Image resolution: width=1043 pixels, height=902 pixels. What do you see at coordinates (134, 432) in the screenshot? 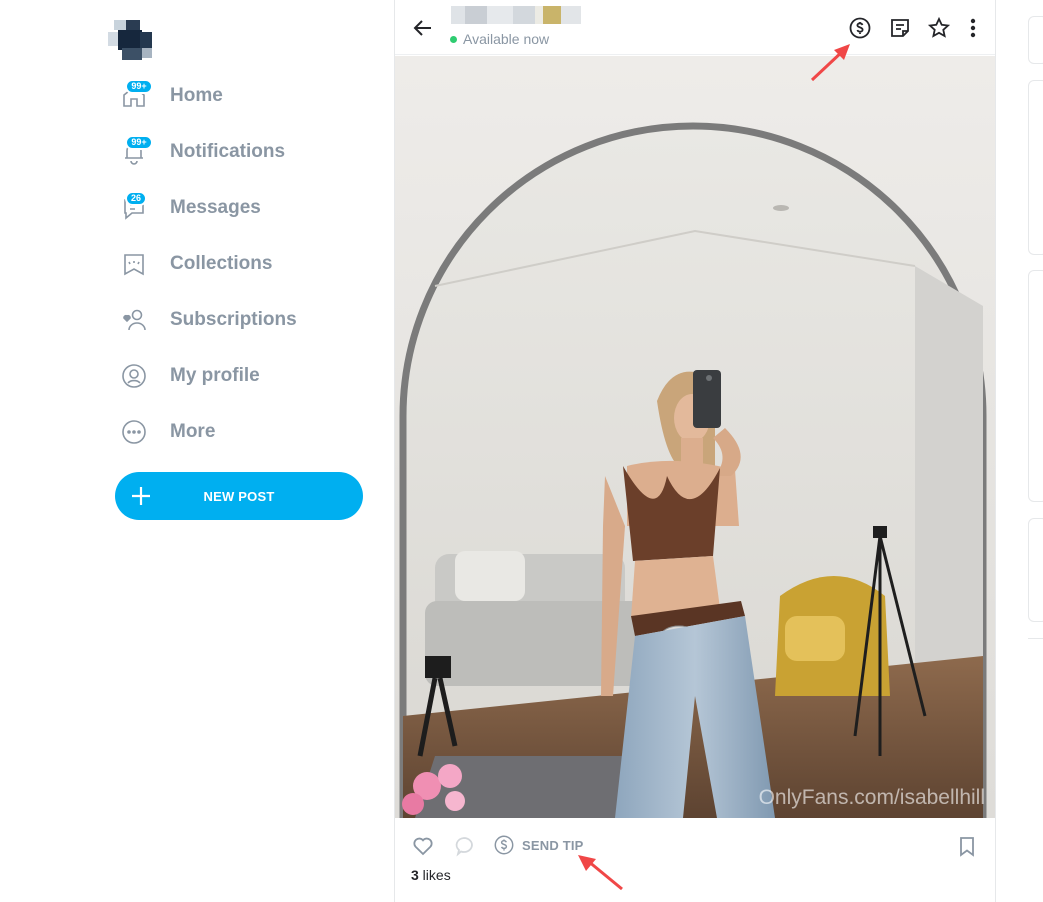
I see `more-circle-icon` at bounding box center [134, 432].